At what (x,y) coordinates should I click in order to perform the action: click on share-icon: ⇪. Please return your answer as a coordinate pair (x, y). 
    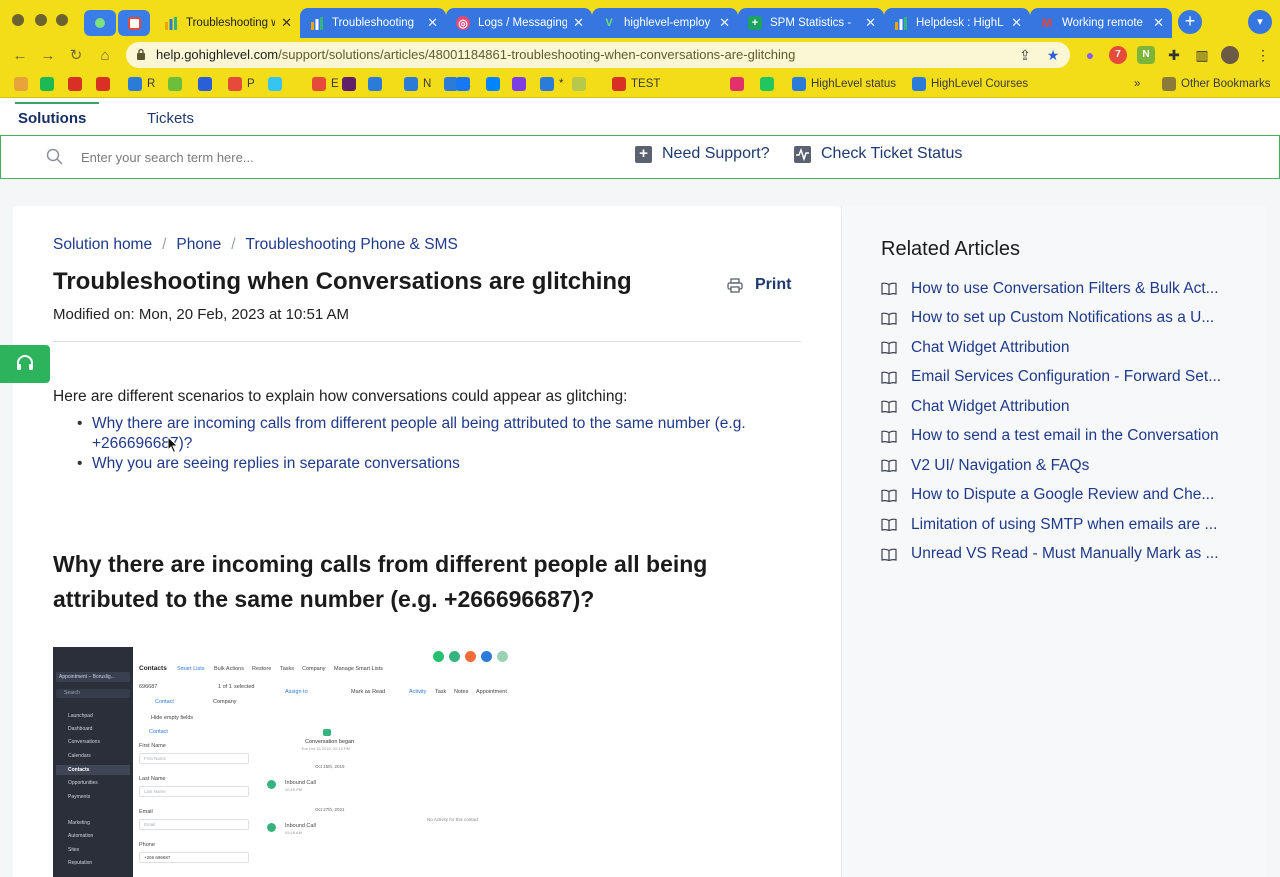
    Looking at the image, I should click on (1025, 55).